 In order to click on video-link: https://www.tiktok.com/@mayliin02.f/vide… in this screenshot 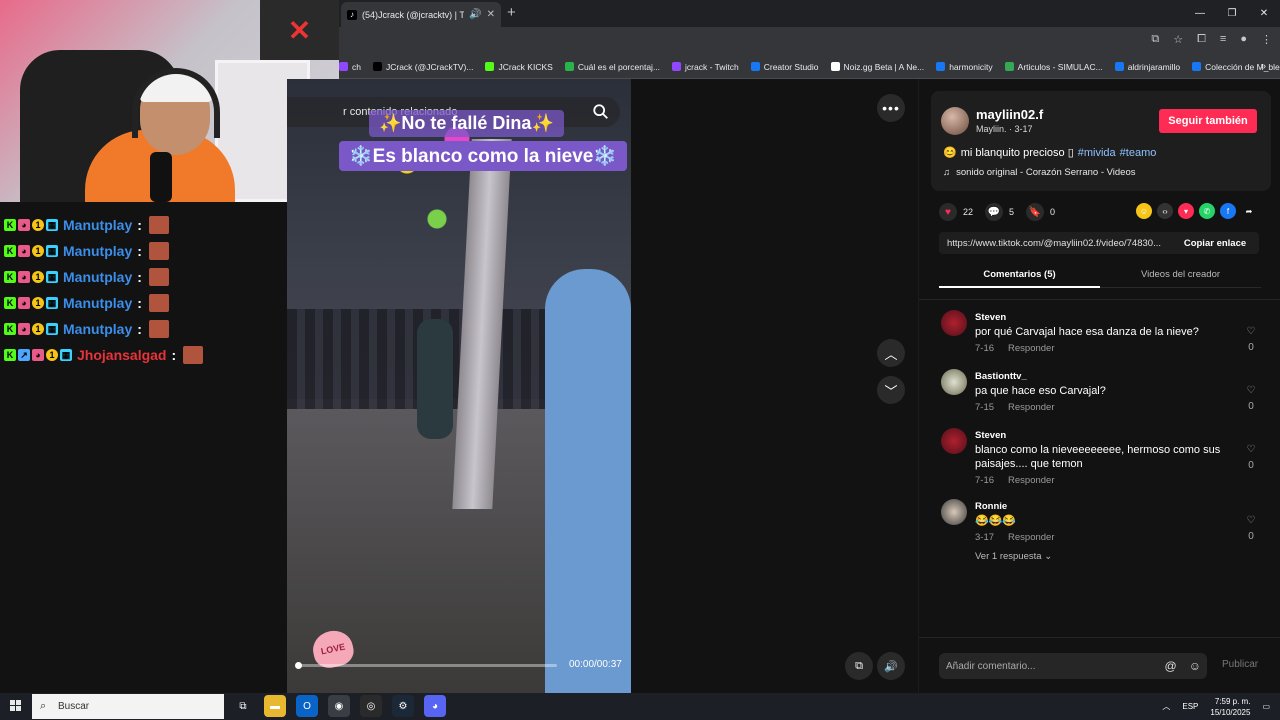, I will do `click(1055, 243)`.